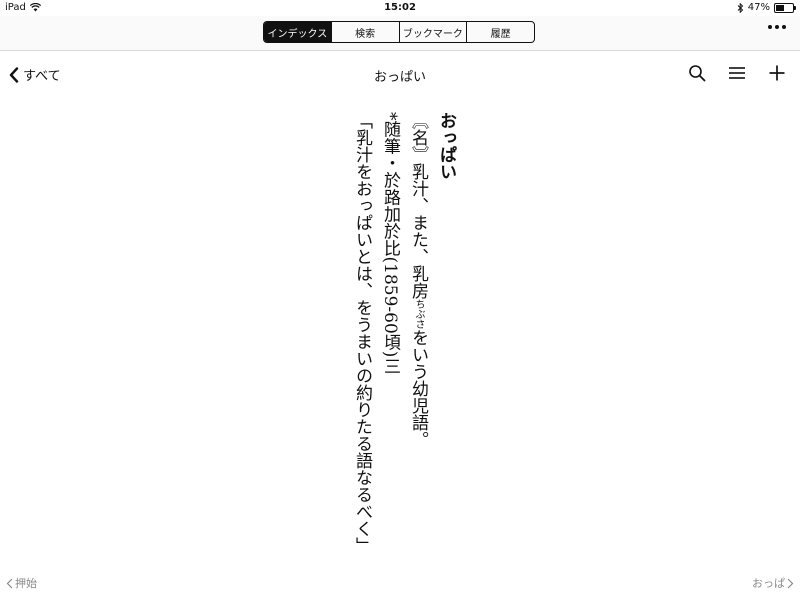 Image resolution: width=800 pixels, height=600 pixels. I want to click on ellipsis-icon, so click(777, 27).